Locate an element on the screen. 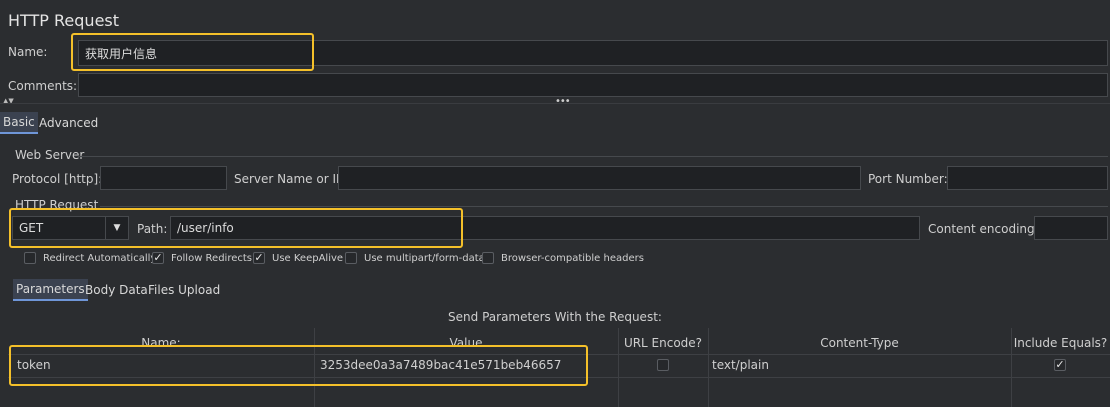 Image resolution: width=1110 pixels, height=407 pixels. column-header-content-type: Content-Type is located at coordinates (859, 343).